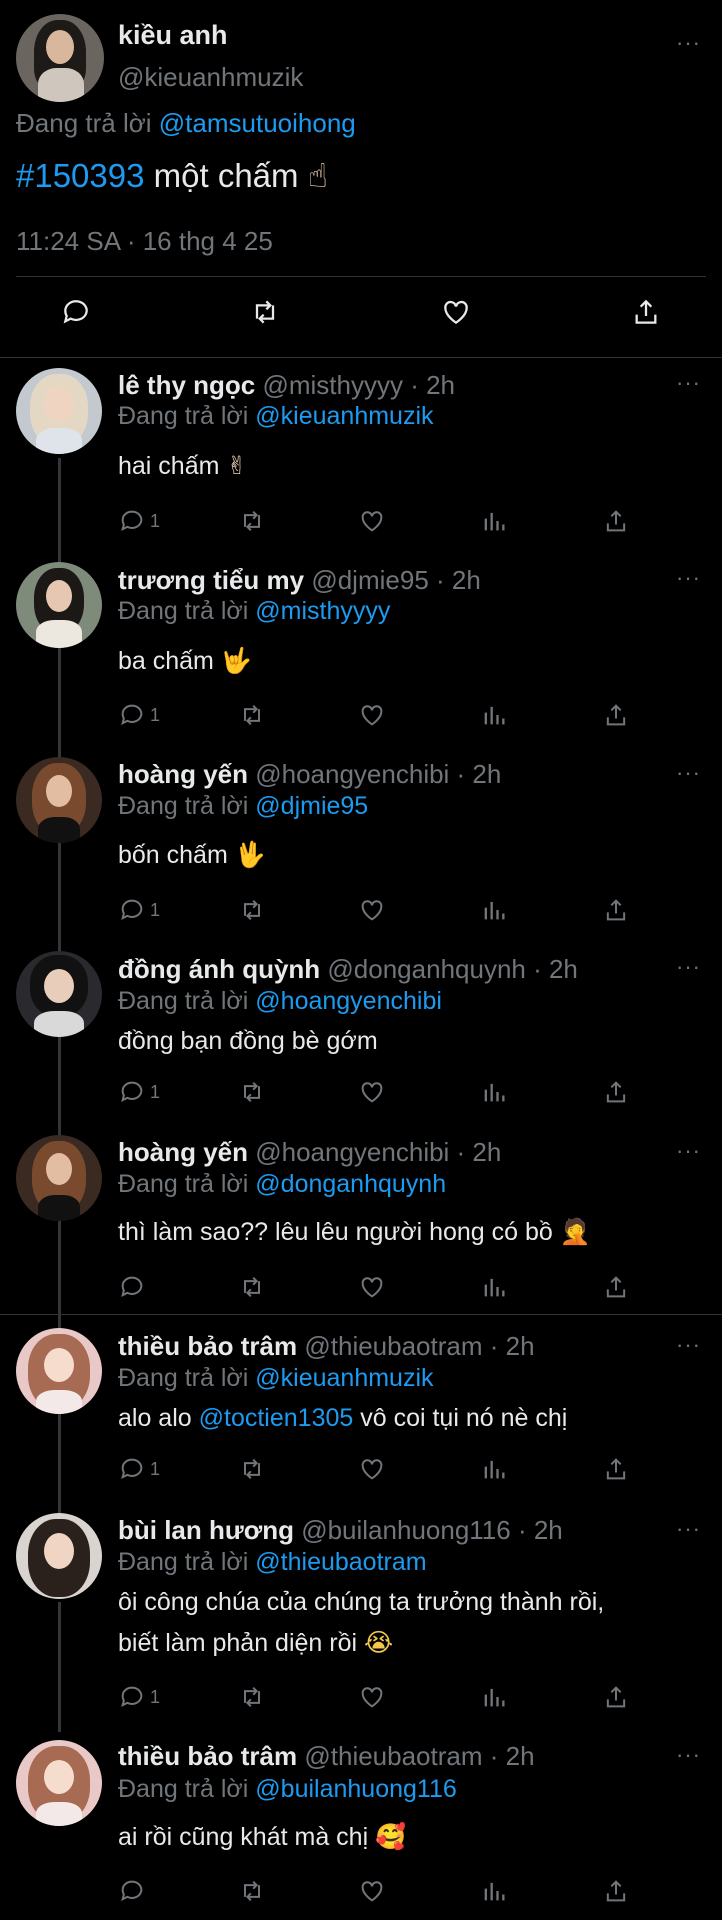  What do you see at coordinates (348, 1001) in the screenshot?
I see `reply-to-link: @hoangyenchibi` at bounding box center [348, 1001].